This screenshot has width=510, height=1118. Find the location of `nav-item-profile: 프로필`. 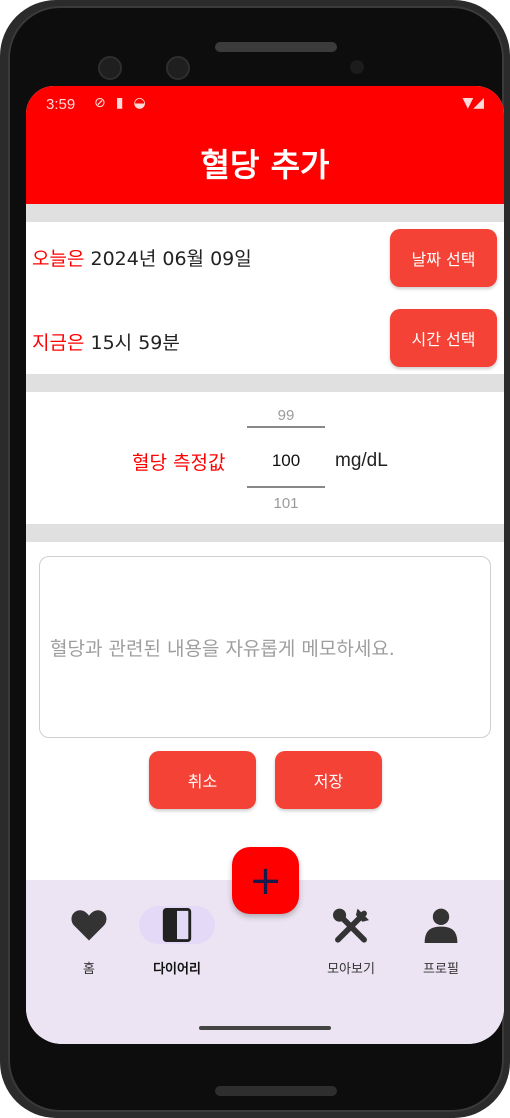

nav-item-profile: 프로필 is located at coordinates (441, 941).